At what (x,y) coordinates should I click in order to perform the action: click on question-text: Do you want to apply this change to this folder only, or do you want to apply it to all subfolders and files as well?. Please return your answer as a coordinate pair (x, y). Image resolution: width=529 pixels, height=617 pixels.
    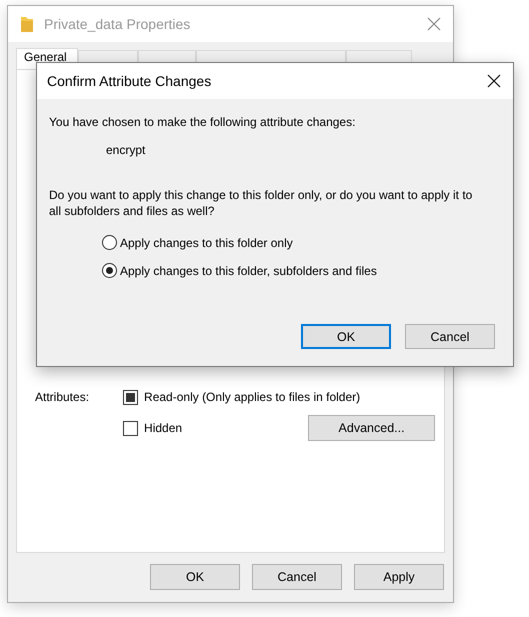
    Looking at the image, I should click on (261, 203).